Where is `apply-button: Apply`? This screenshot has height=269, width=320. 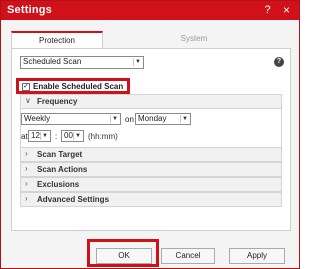 apply-button: Apply is located at coordinates (257, 256).